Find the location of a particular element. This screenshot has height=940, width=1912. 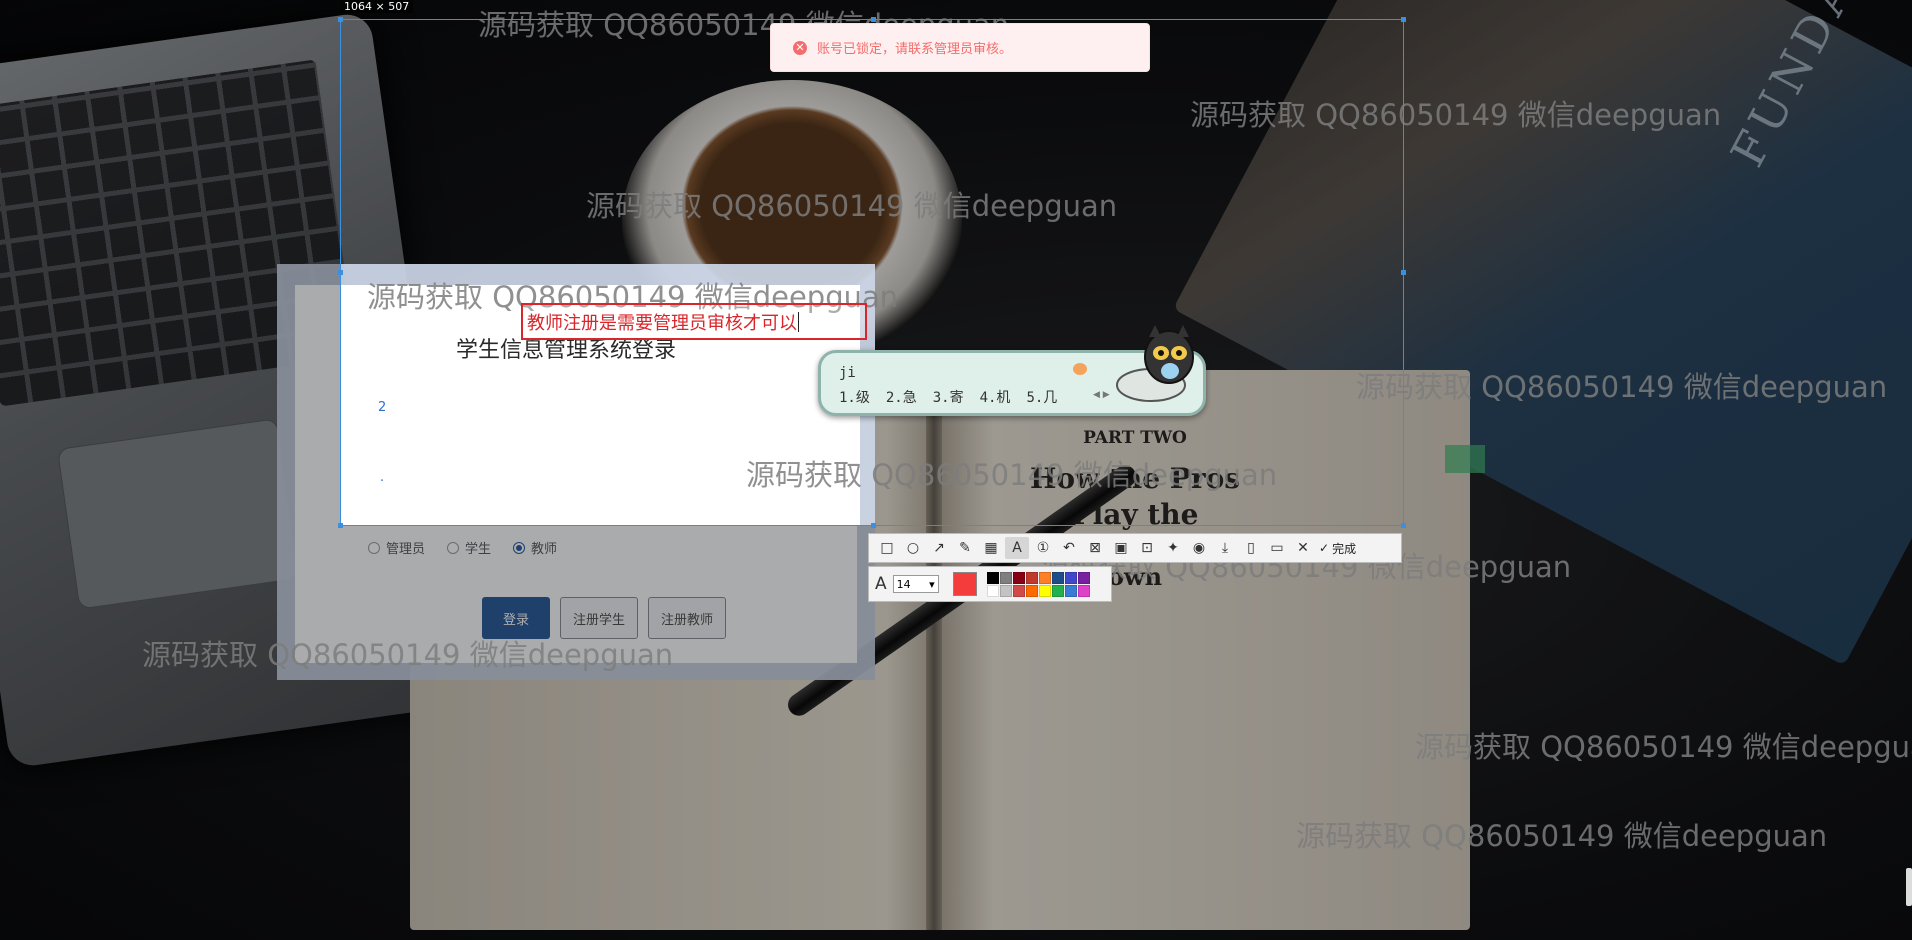

ime-candidate: 3.寄 is located at coordinates (948, 397).